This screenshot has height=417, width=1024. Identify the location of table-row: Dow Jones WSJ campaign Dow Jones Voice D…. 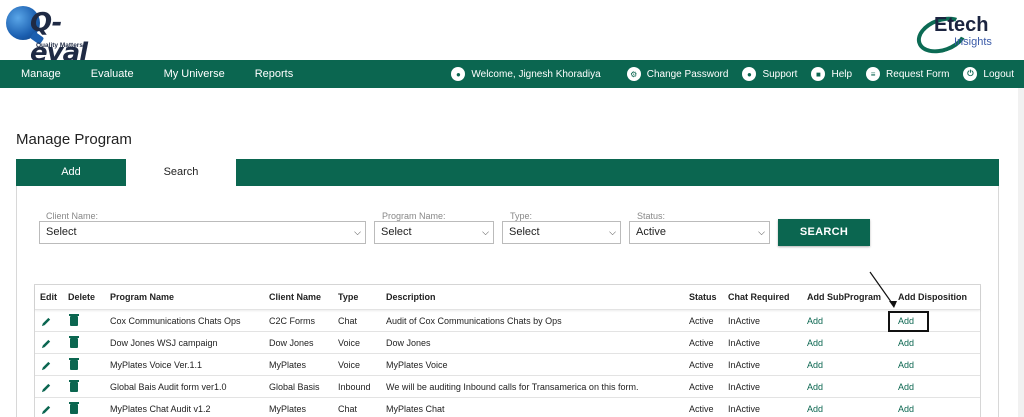
(507, 343).